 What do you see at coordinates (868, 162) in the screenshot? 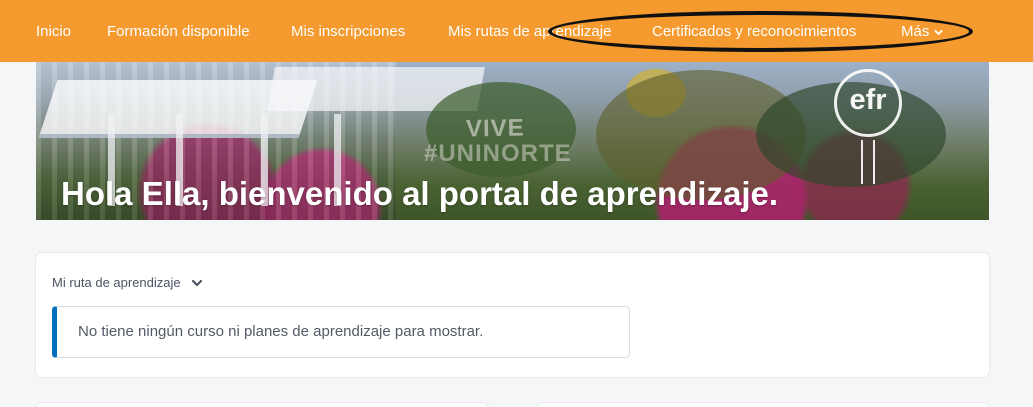
I see `efr-logo-flag` at bounding box center [868, 162].